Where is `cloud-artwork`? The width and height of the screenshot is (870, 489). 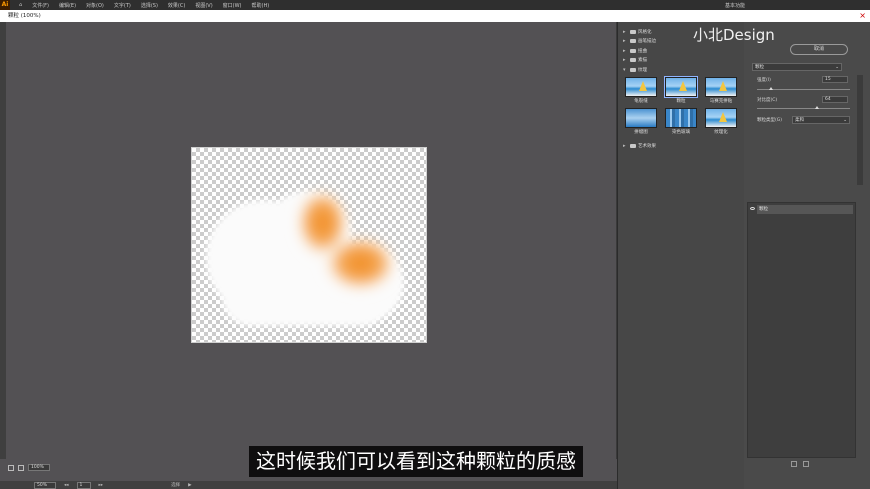
cloud-artwork is located at coordinates (309, 245).